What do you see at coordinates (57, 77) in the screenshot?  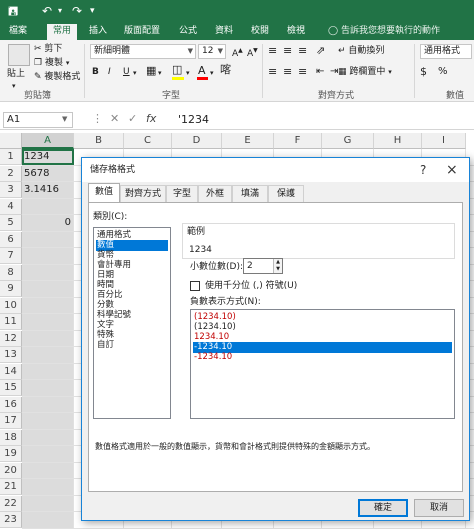 I see `format-painter-button: ✎ 複製格式` at bounding box center [57, 77].